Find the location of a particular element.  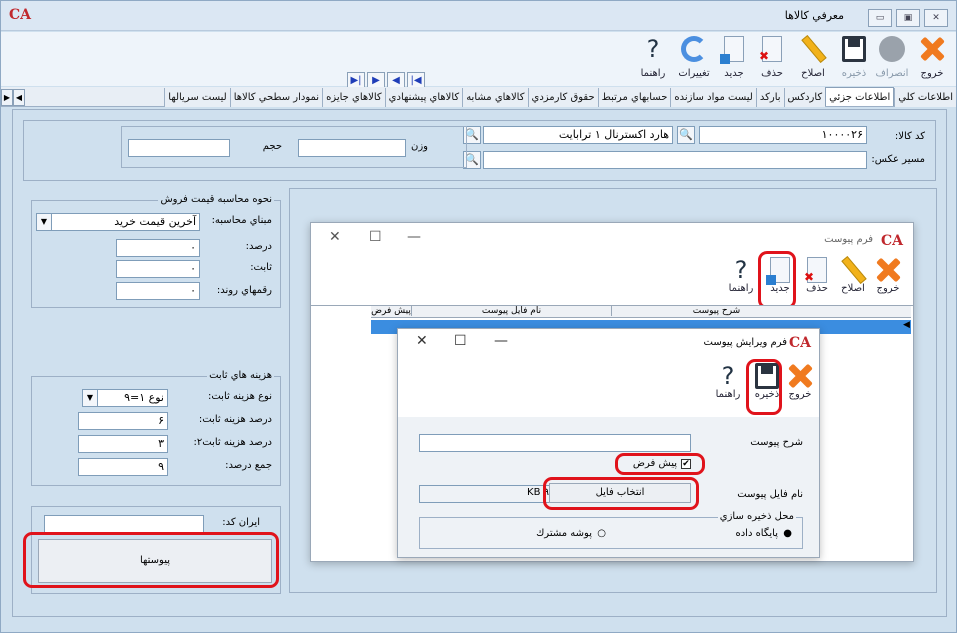

cost-type-select: نوع ۱=۹ is located at coordinates (132, 398).